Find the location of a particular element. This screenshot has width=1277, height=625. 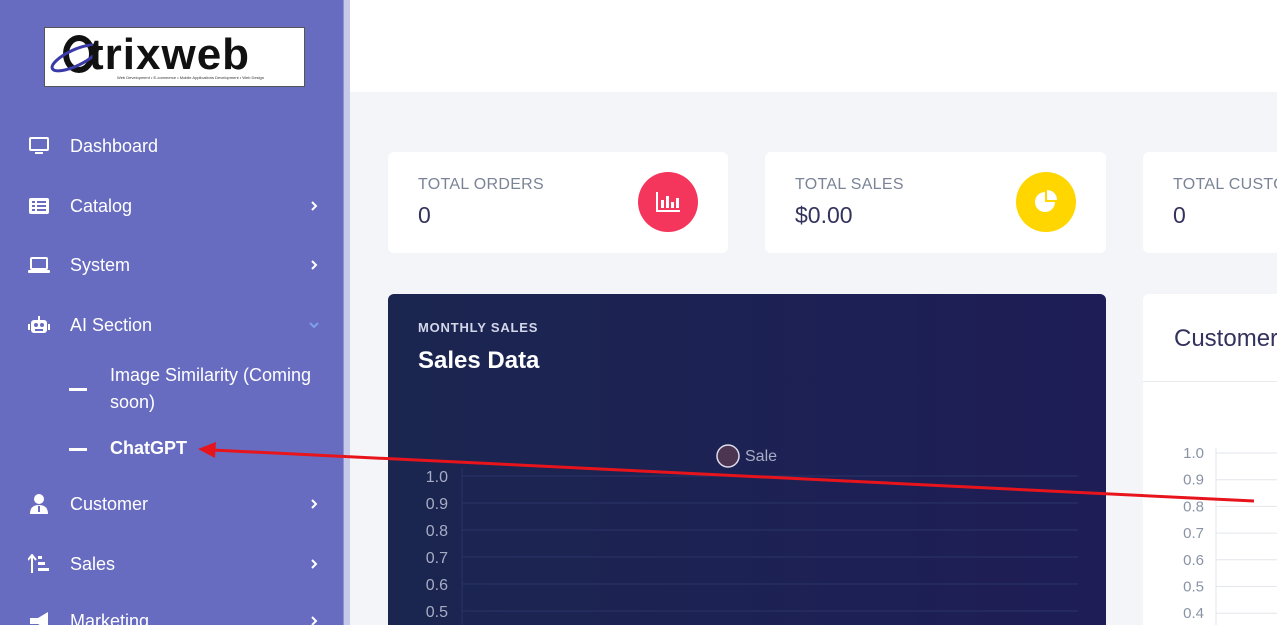

sidebar-item-label: AI Section is located at coordinates (111, 324).